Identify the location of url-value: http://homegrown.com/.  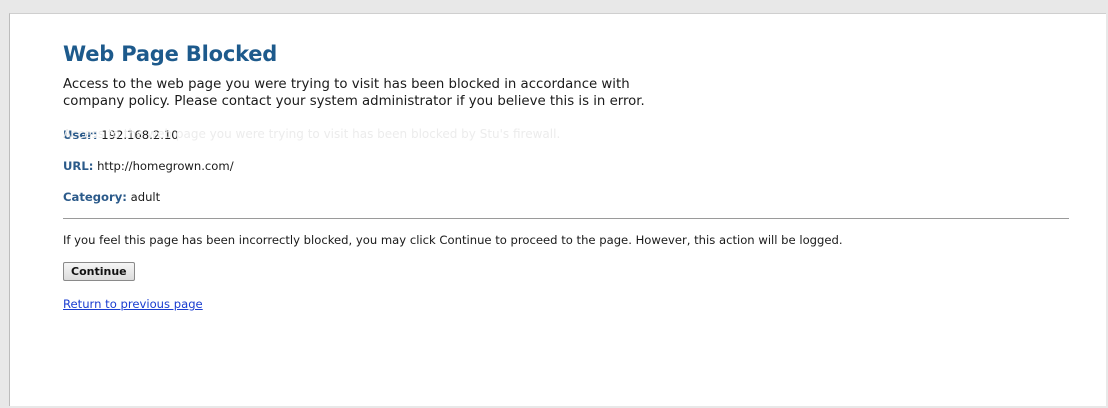
(165, 166).